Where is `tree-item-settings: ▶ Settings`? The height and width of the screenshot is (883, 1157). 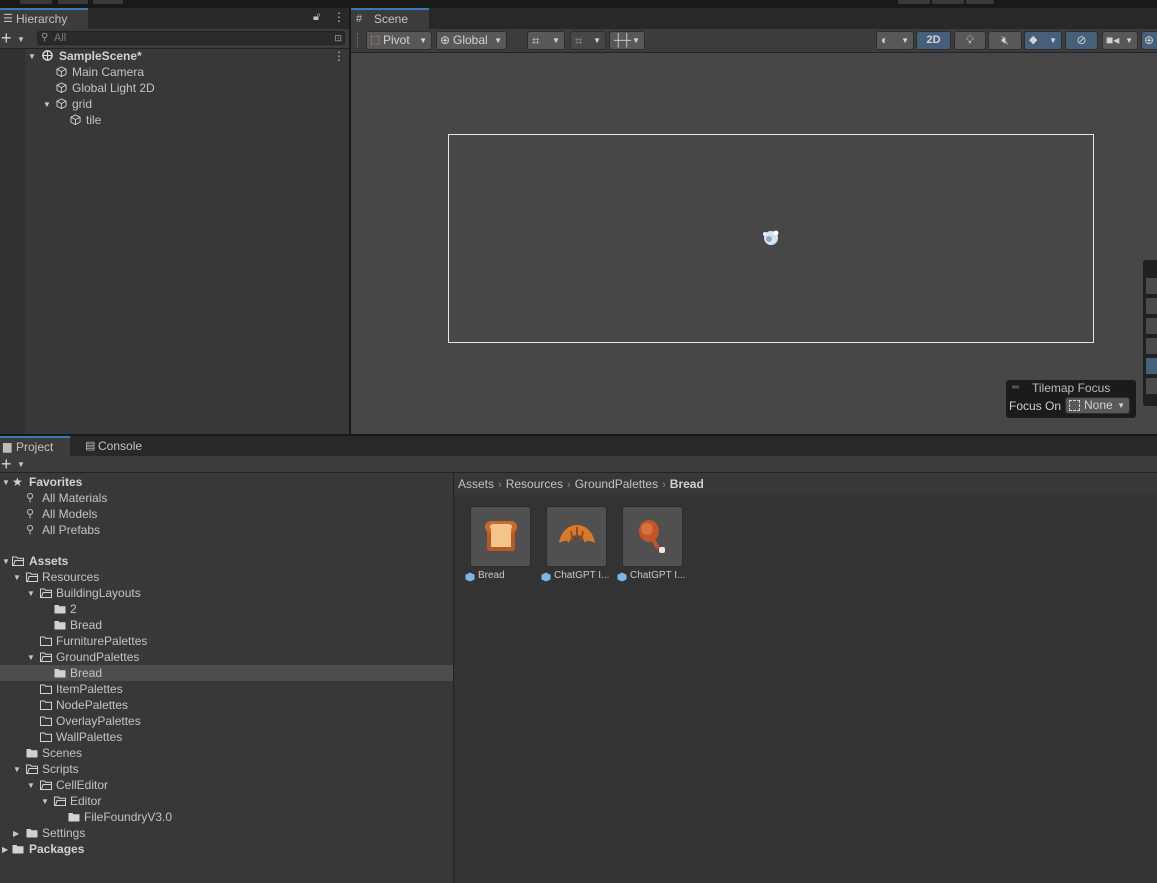
tree-item-settings: ▶ Settings is located at coordinates (226, 833).